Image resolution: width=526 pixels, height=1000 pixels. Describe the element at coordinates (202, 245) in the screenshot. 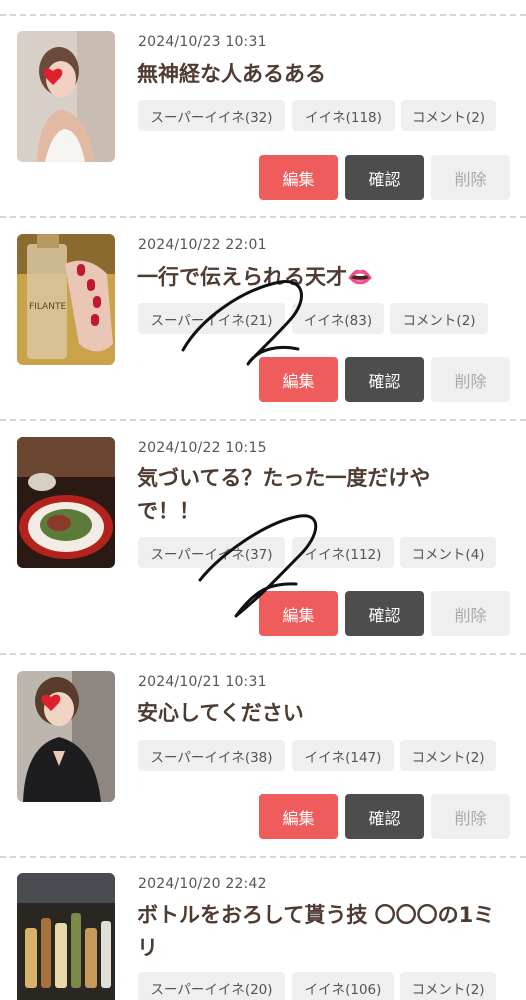

I see `post-date: 2024/10/22 22:01` at that location.